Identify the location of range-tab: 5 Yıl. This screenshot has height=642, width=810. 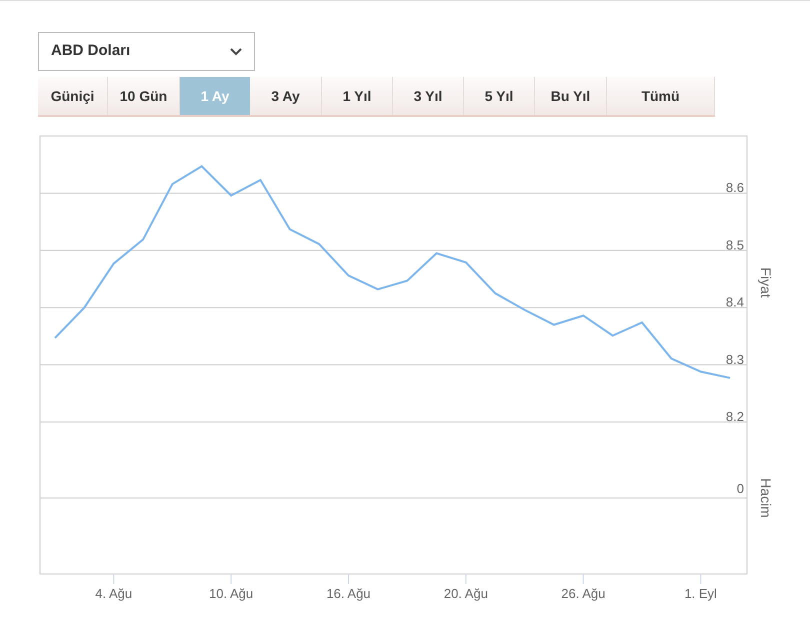
(499, 96).